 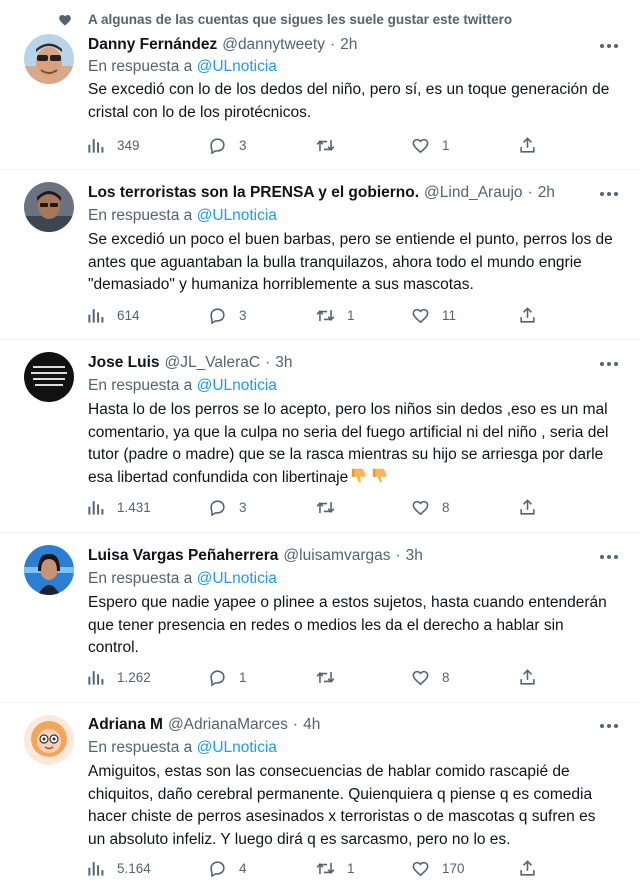 What do you see at coordinates (273, 44) in the screenshot?
I see `author-handle: @dannytweety` at bounding box center [273, 44].